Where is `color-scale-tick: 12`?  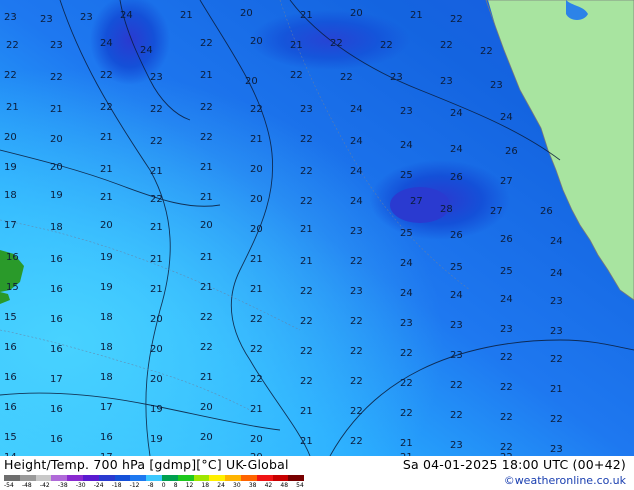
color-scale-tick: 12 is located at coordinates (189, 485).